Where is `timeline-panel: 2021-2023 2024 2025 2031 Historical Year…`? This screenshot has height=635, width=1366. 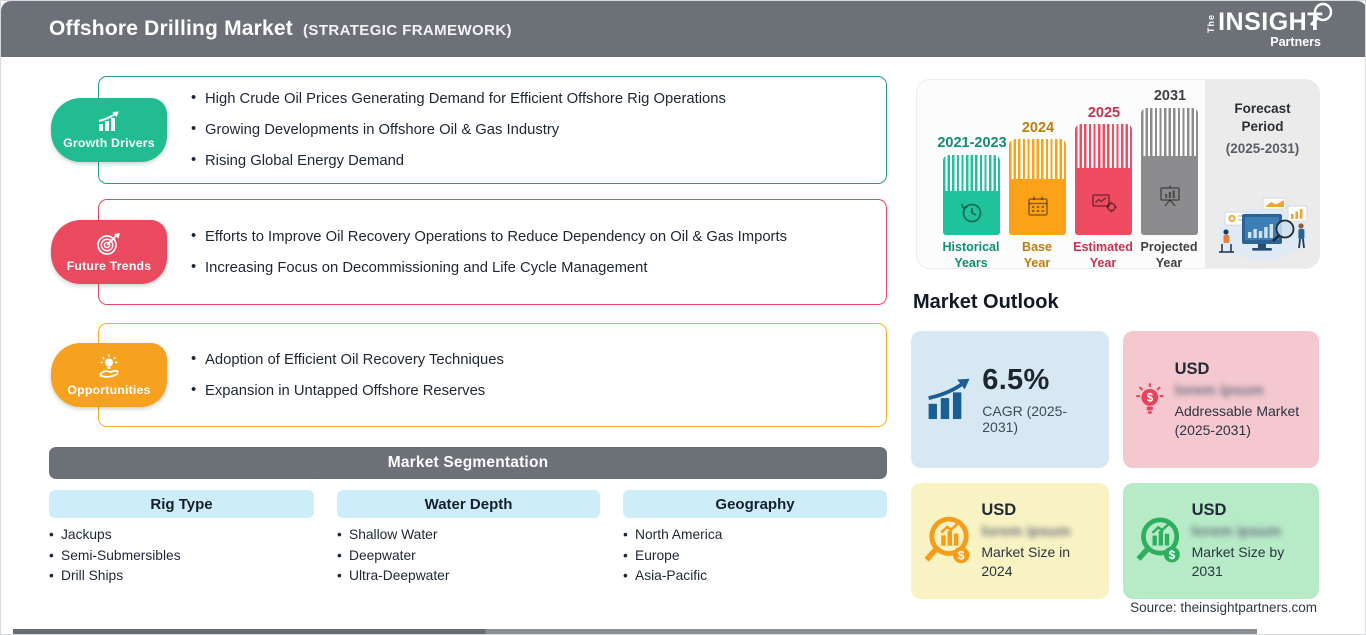 timeline-panel: 2021-2023 2024 2025 2031 Historical Year… is located at coordinates (1118, 175).